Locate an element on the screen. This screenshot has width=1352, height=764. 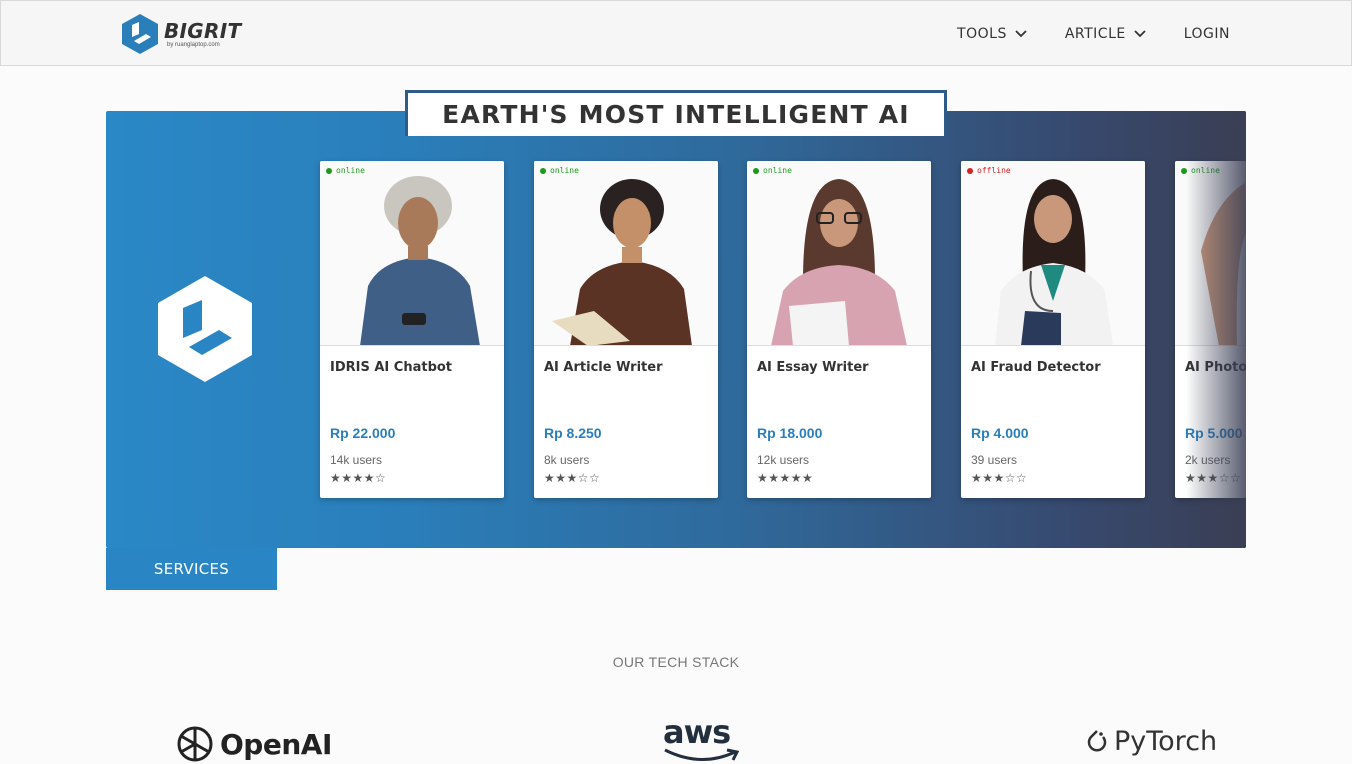
nav-tools-label: TOOLS is located at coordinates (982, 34).